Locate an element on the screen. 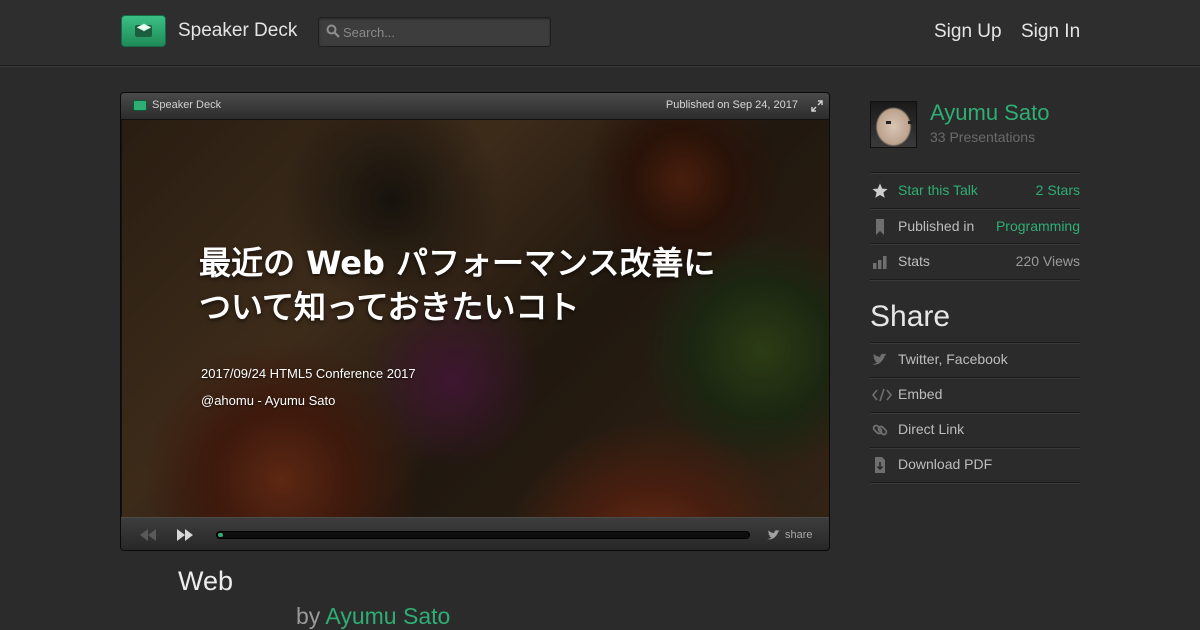 This screenshot has width=1200, height=630. published-date: Published on Sep 24, 2017 is located at coordinates (731, 105).